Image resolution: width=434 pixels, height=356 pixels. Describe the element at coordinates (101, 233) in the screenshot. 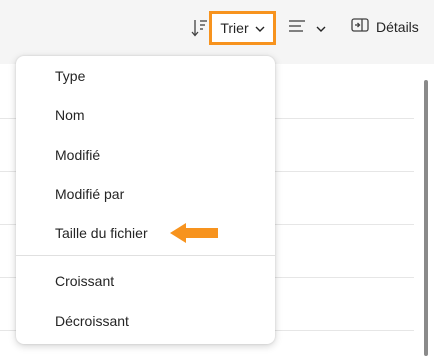

I see `menu-item-label: Taille du fichier` at that location.